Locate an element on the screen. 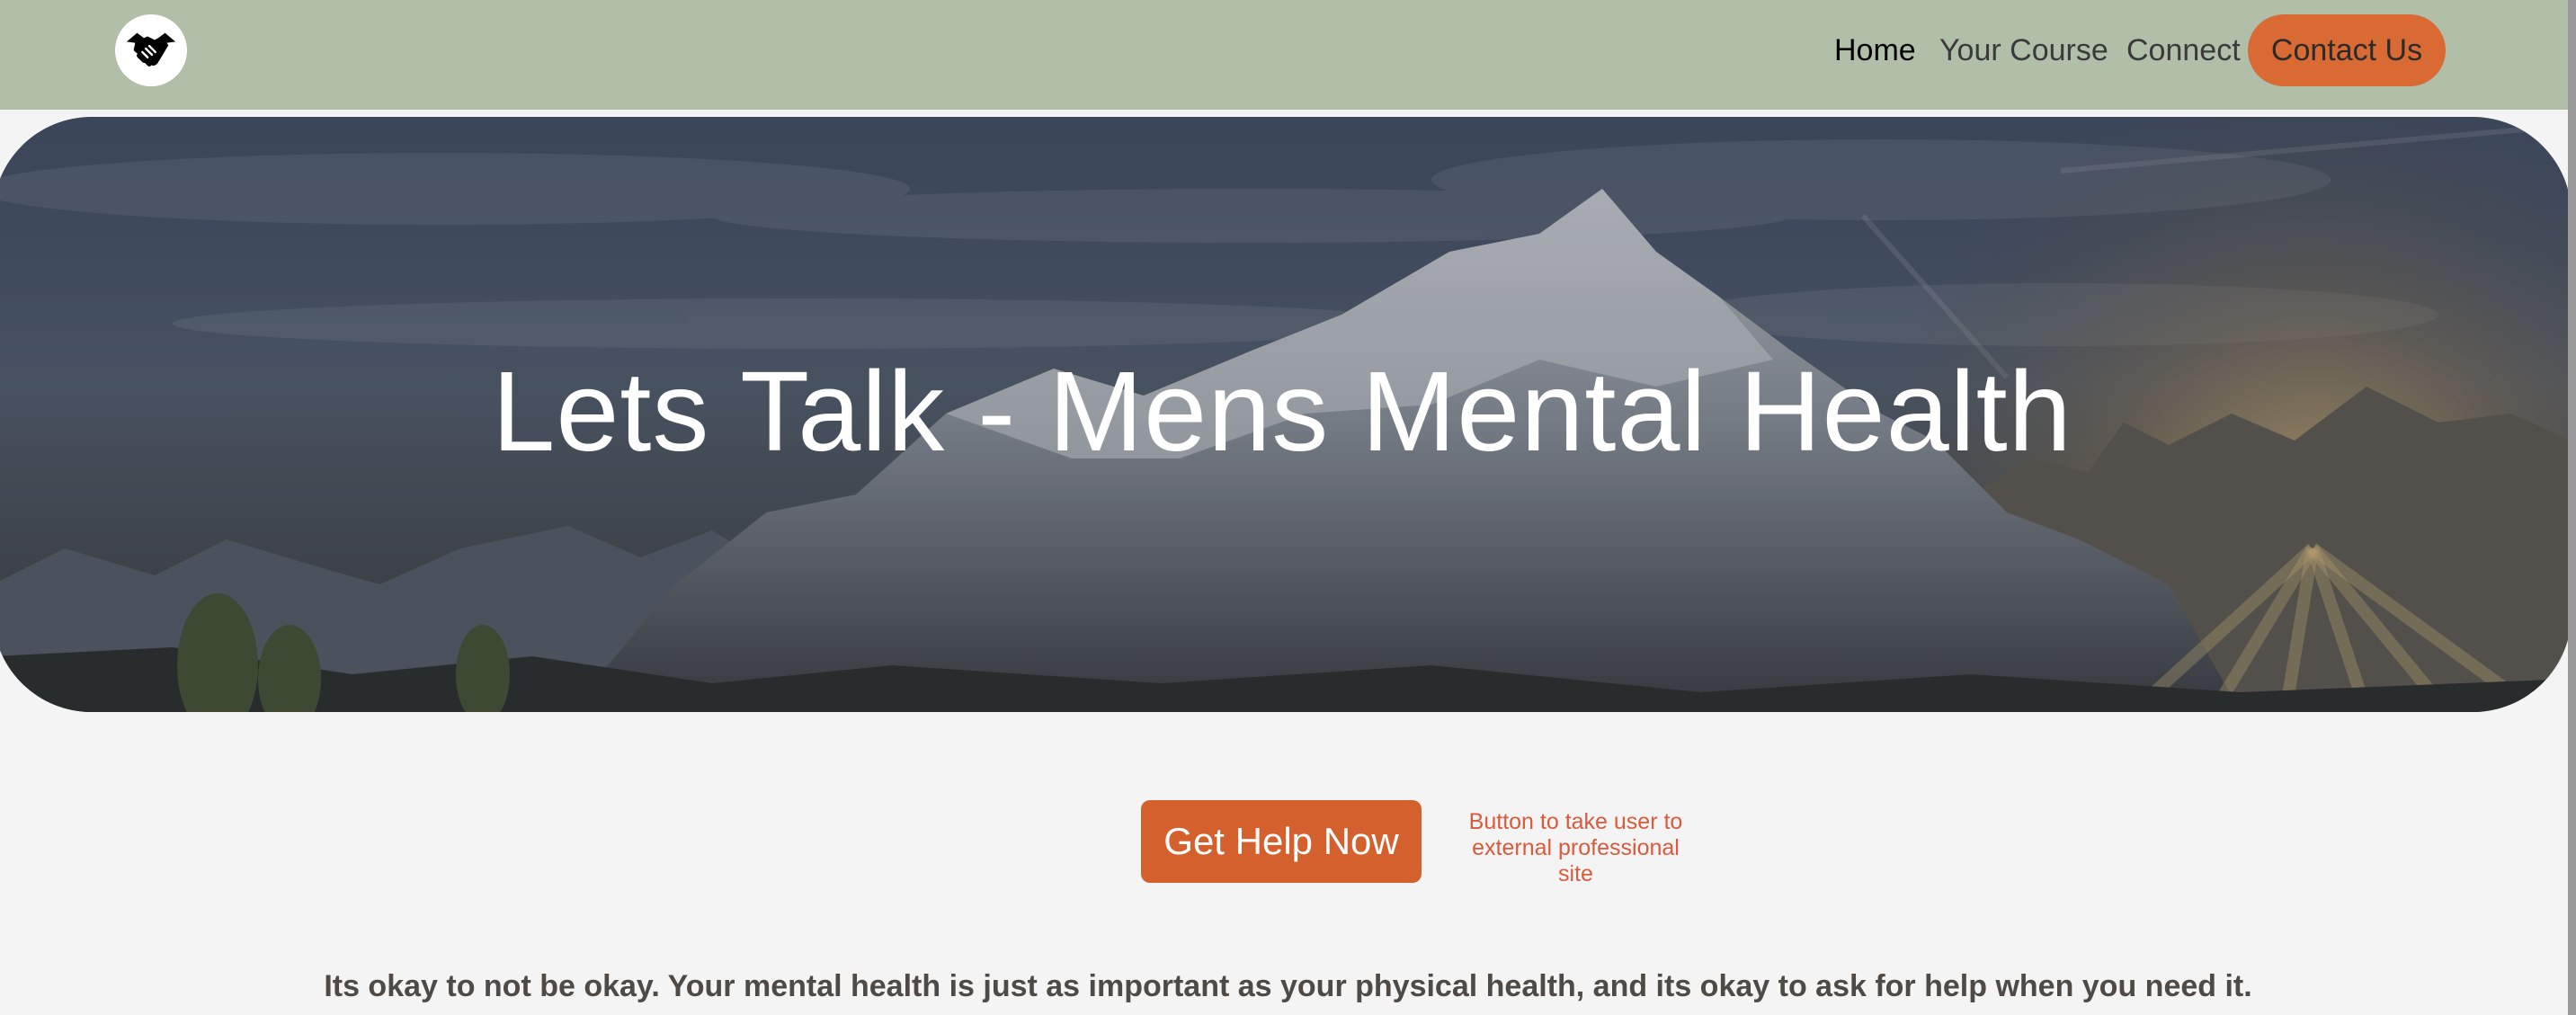 The width and height of the screenshot is (2576, 1015). handshake-logo-icon is located at coordinates (151, 50).